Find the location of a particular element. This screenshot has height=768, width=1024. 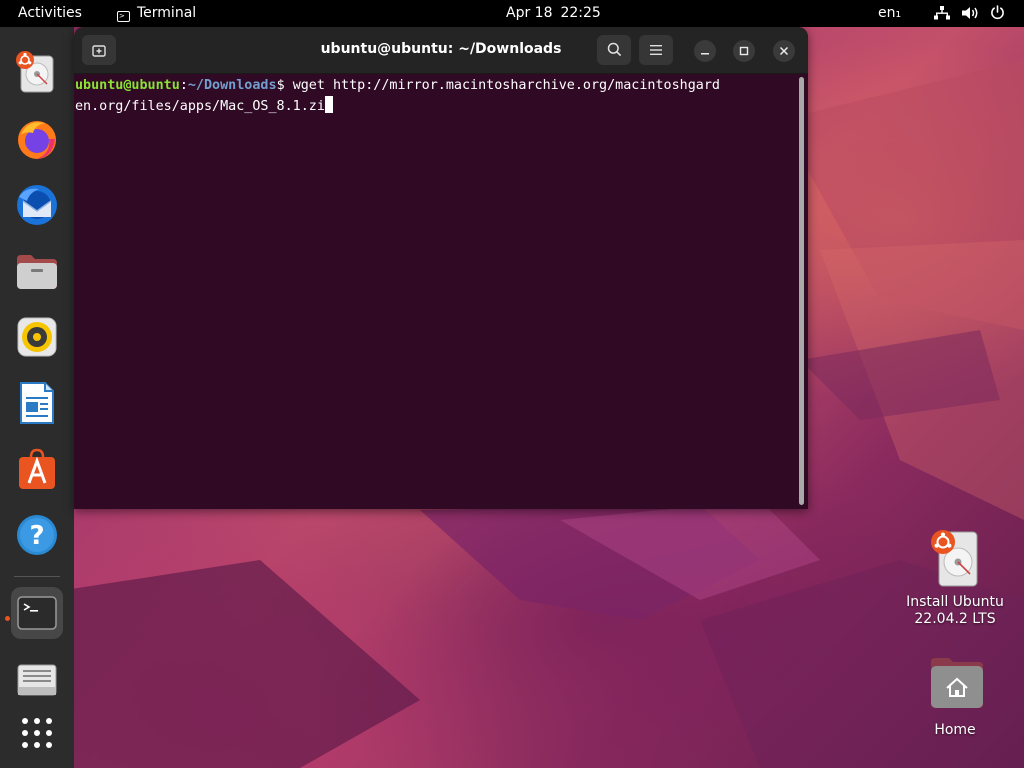

dock-item-rhythmbox is located at coordinates (37, 337).